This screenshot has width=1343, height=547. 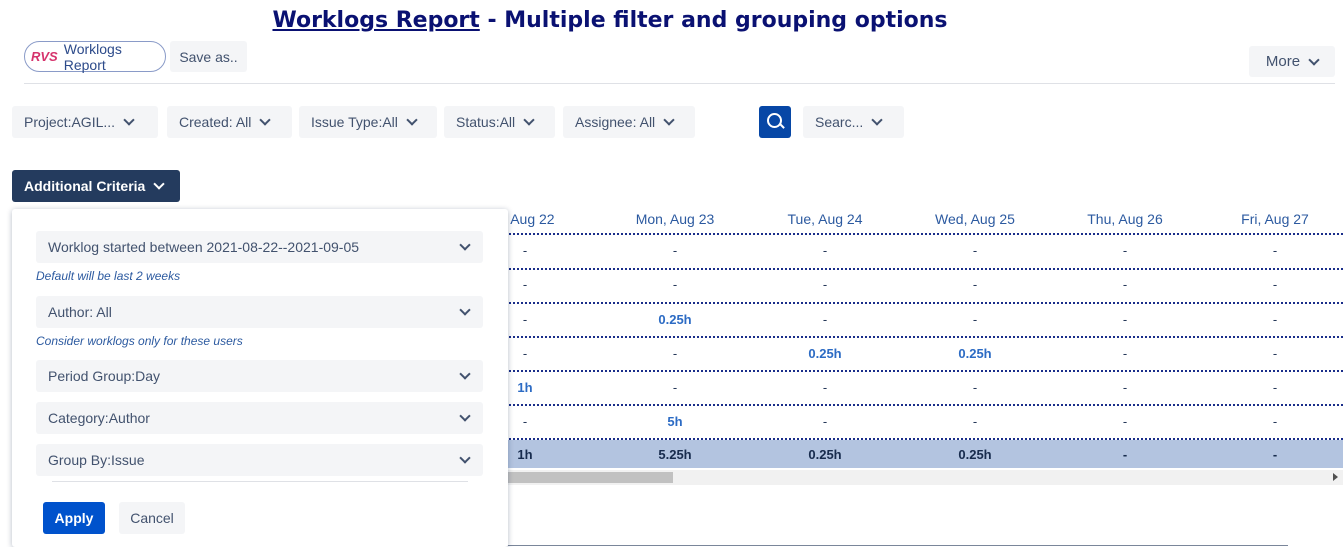 What do you see at coordinates (229, 122) in the screenshot?
I see `filter-created: Created: All` at bounding box center [229, 122].